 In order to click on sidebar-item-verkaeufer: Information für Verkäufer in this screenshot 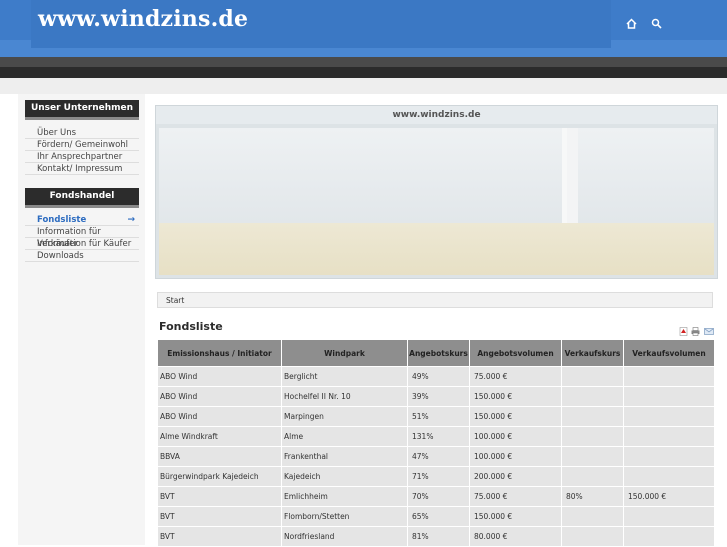, I will do `click(82, 237)`.